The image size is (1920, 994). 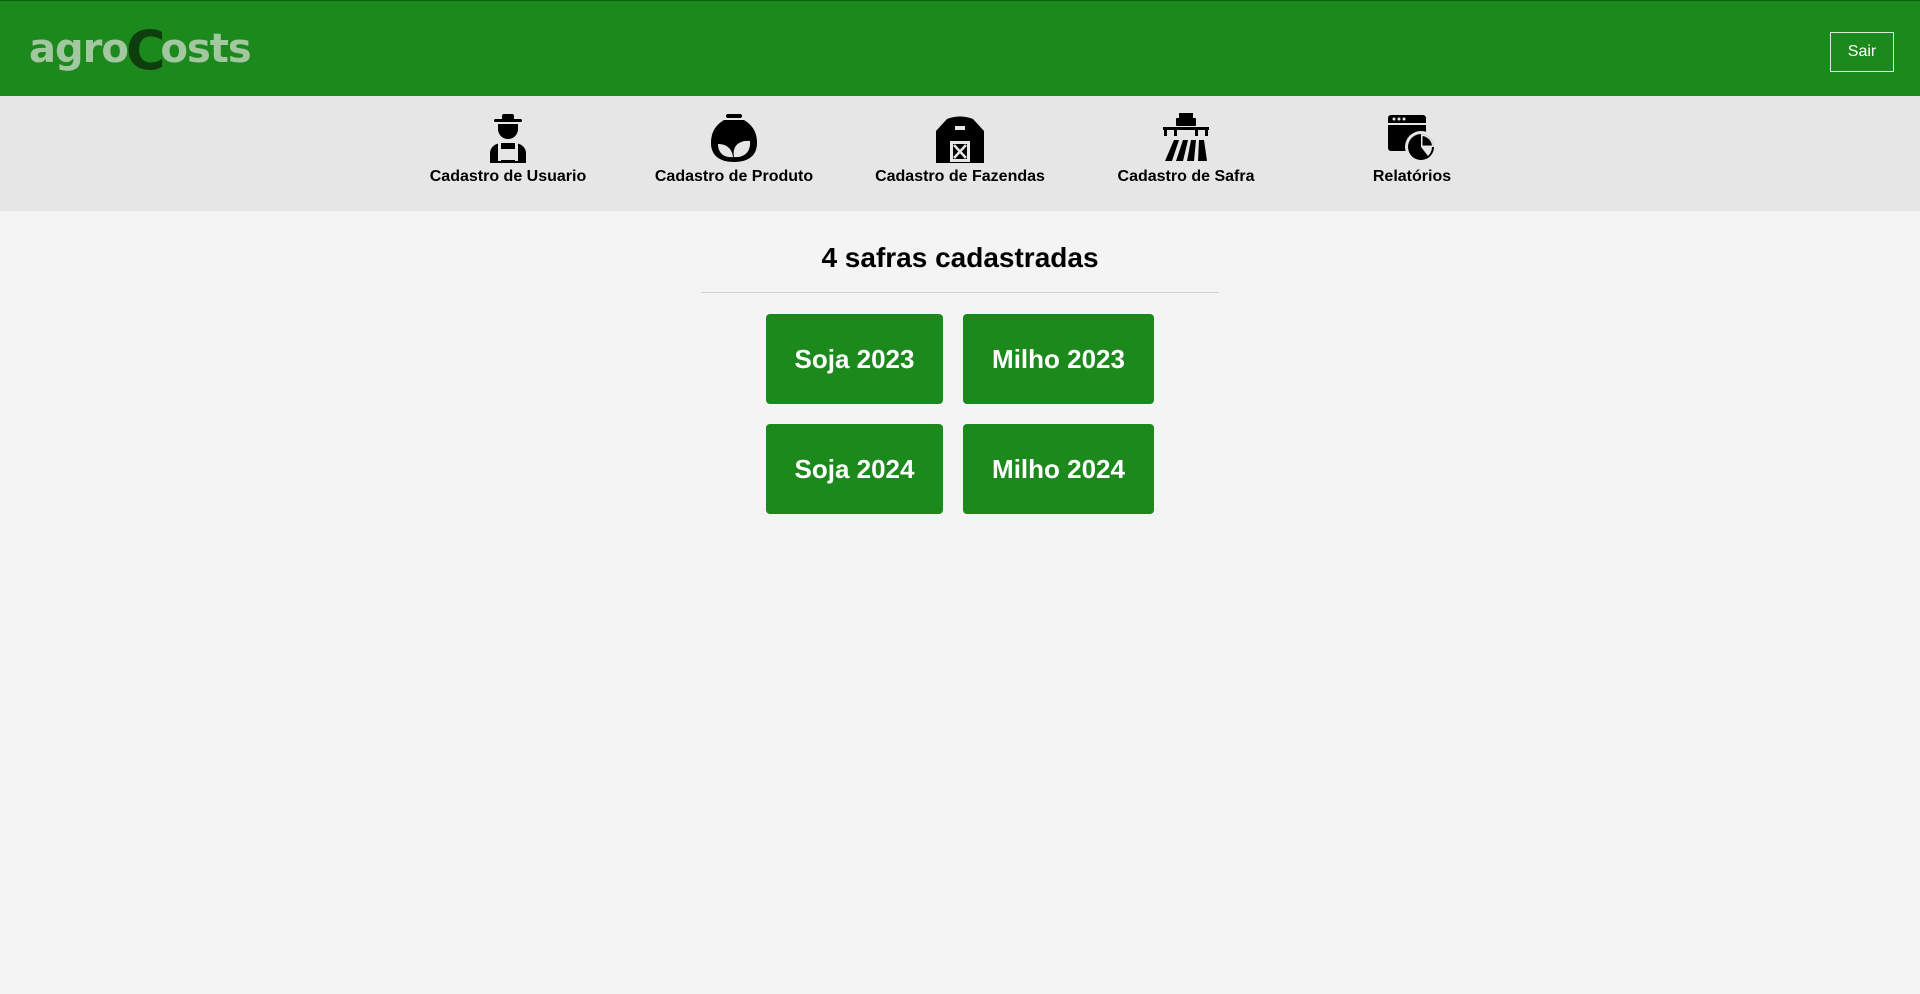 What do you see at coordinates (734, 138) in the screenshot?
I see `seed-bag-icon` at bounding box center [734, 138].